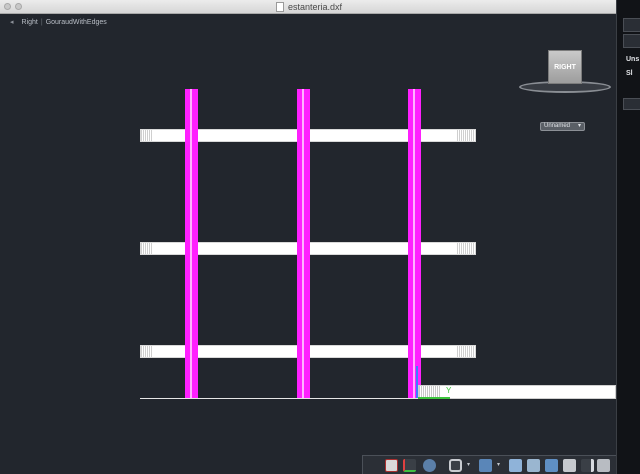 The width and height of the screenshot is (640, 474). I want to click on window-title: estanteria.dxf, so click(315, 7).